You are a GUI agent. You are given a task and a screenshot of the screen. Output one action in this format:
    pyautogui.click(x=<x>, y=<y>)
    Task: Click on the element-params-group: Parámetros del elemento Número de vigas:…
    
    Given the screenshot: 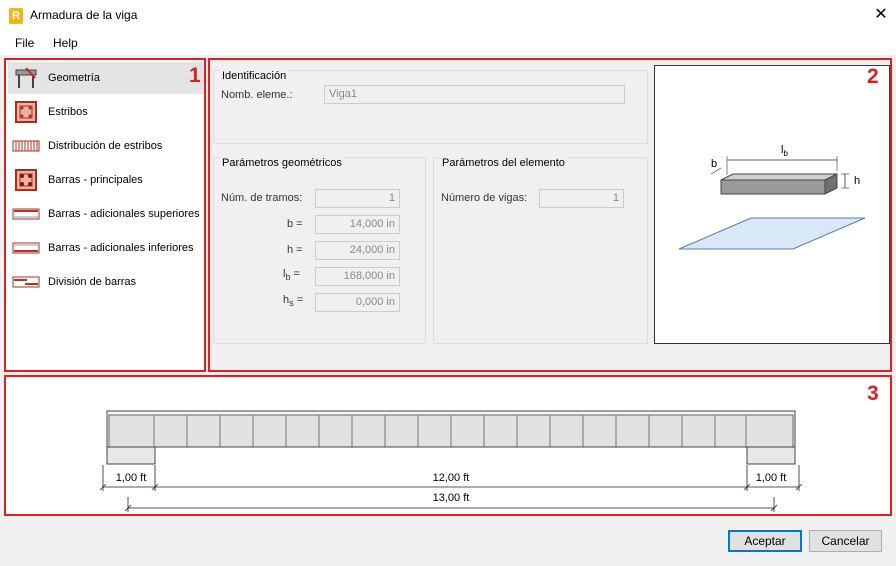 What is the action you would take?
    pyautogui.click(x=540, y=250)
    